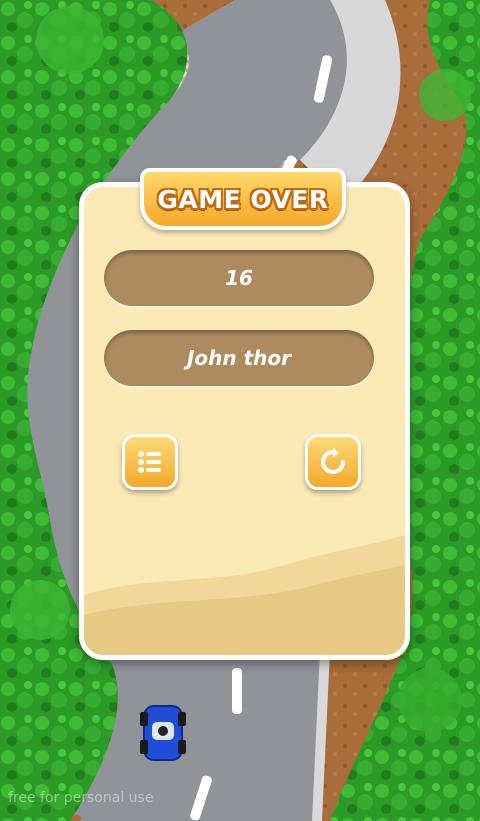  I want to click on title-banner: GAME OVER, so click(243, 199).